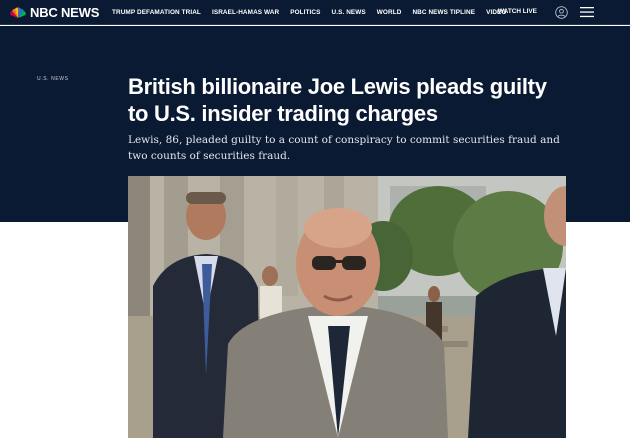  I want to click on user-circle-icon, so click(561, 12).